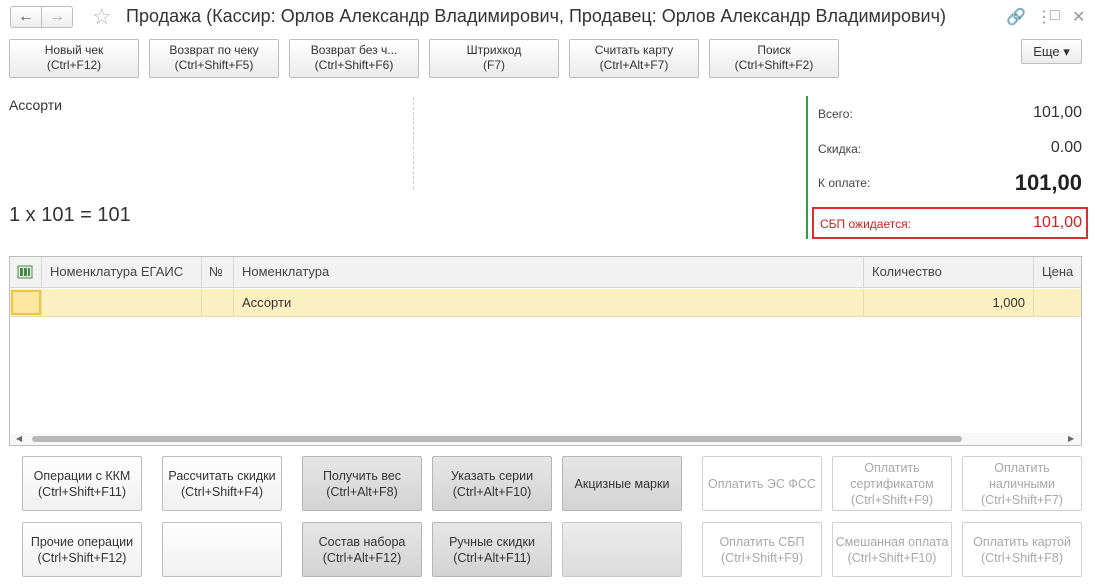 The width and height of the screenshot is (1094, 587). I want to click on discount-row: Скидка: 0.00, so click(951, 149).